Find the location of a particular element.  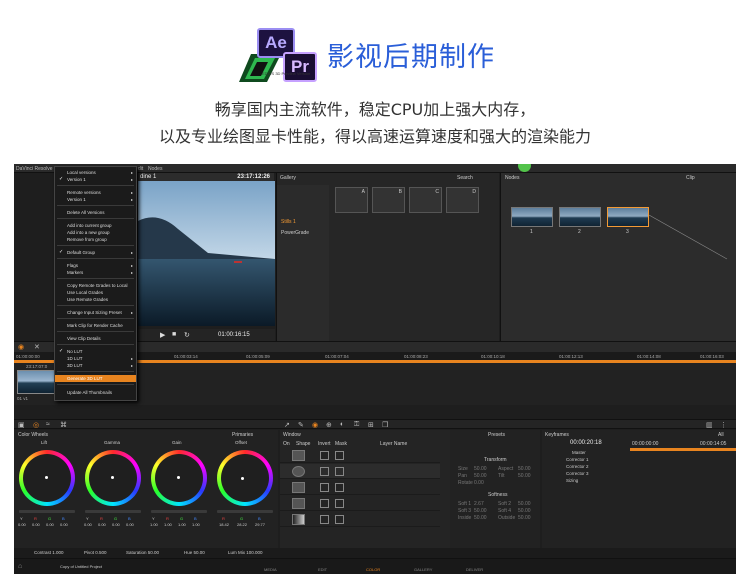

menu-nodes: Nodes is located at coordinates (155, 169).